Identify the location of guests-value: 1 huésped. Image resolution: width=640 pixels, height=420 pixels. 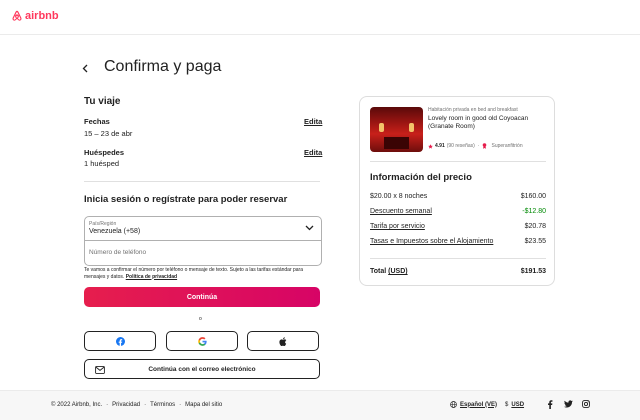
(102, 163).